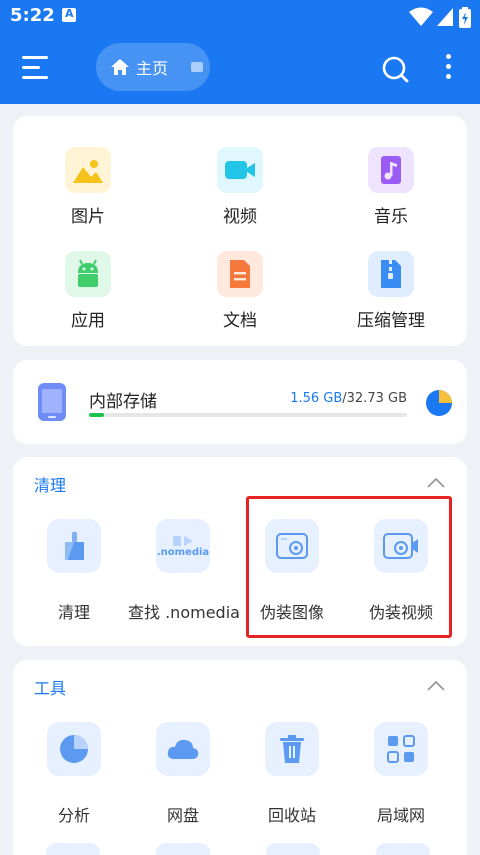 The height and width of the screenshot is (855, 480). Describe the element at coordinates (197, 67) in the screenshot. I see `storage-chip-icon` at that location.